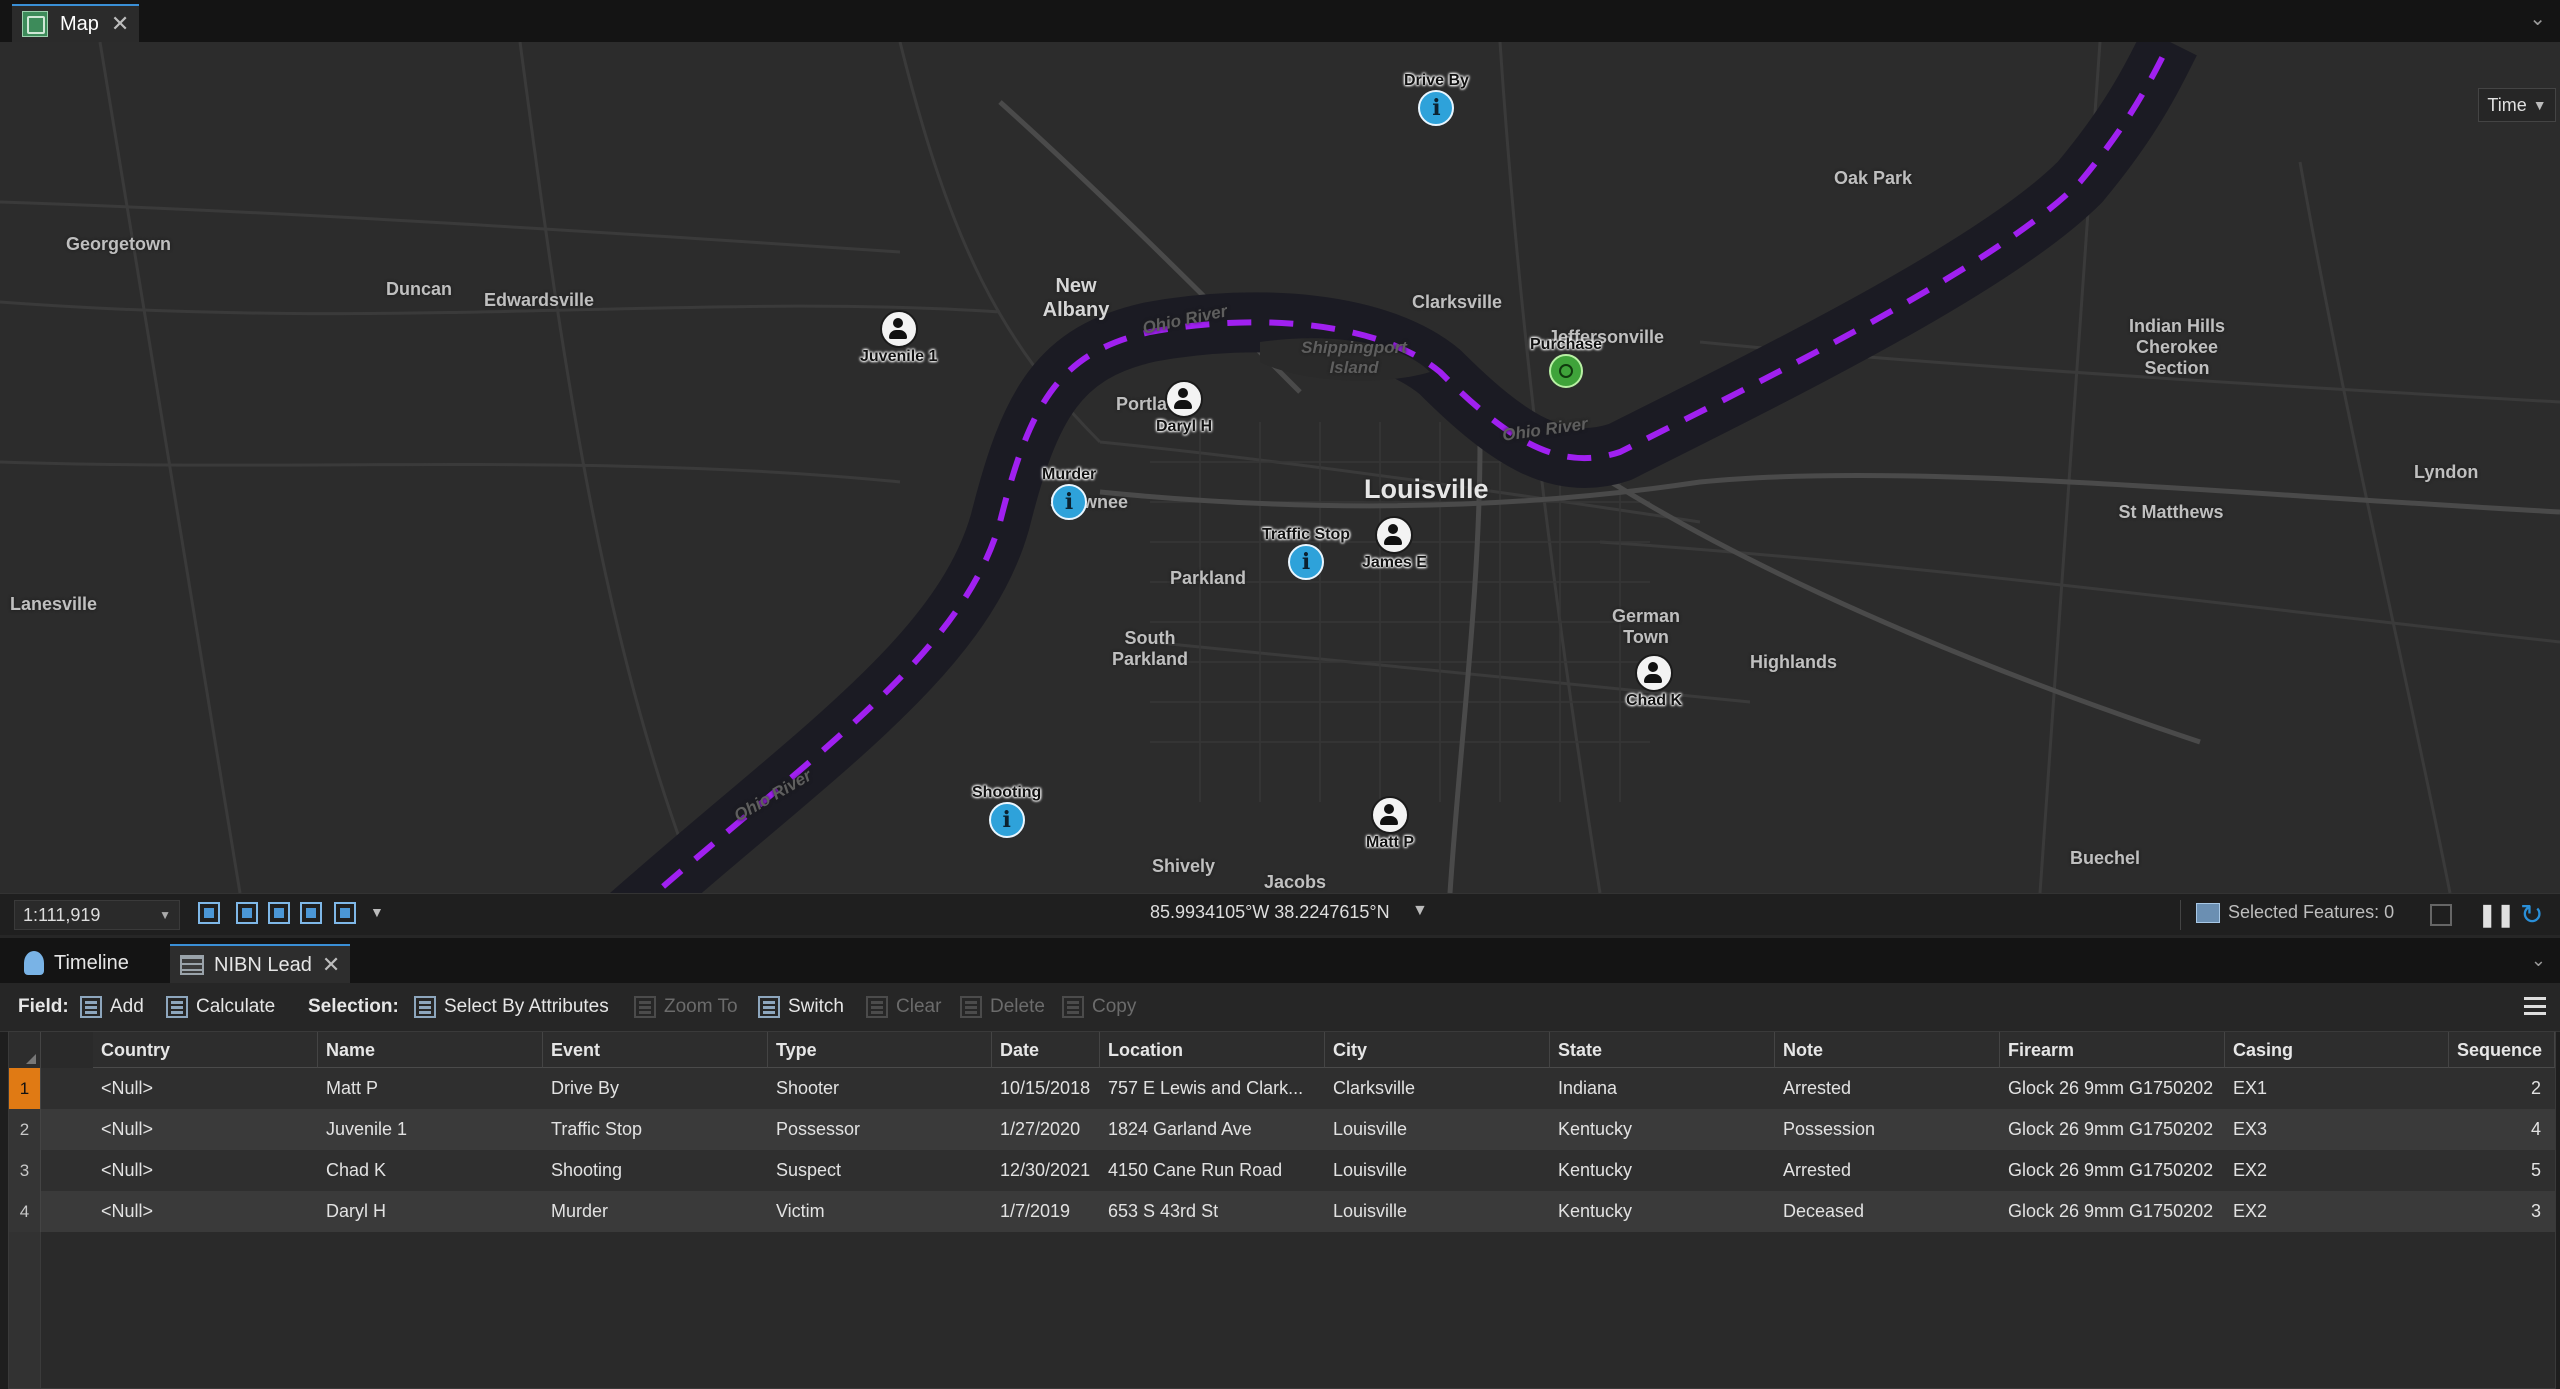 This screenshot has width=2560, height=1389. Describe the element at coordinates (655, 1050) in the screenshot. I see `column-header-event: Event` at that location.